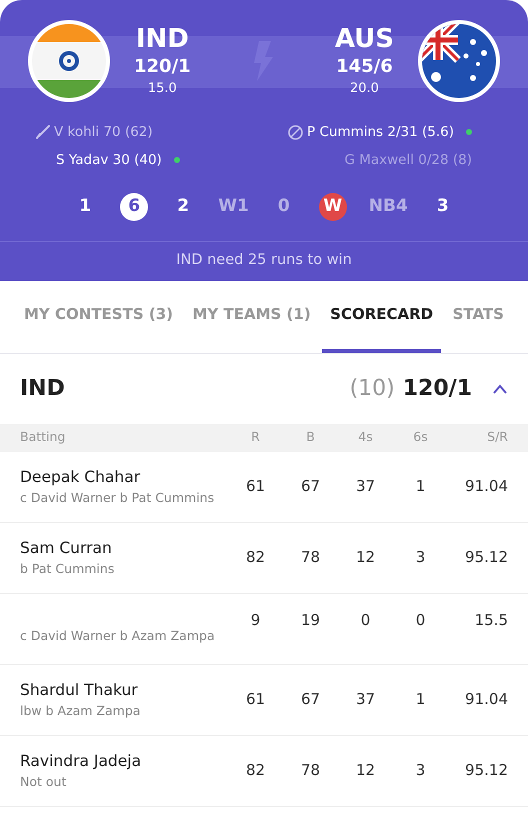 This screenshot has width=528, height=821. What do you see at coordinates (443, 206) in the screenshot?
I see `ball-result: 3` at bounding box center [443, 206].